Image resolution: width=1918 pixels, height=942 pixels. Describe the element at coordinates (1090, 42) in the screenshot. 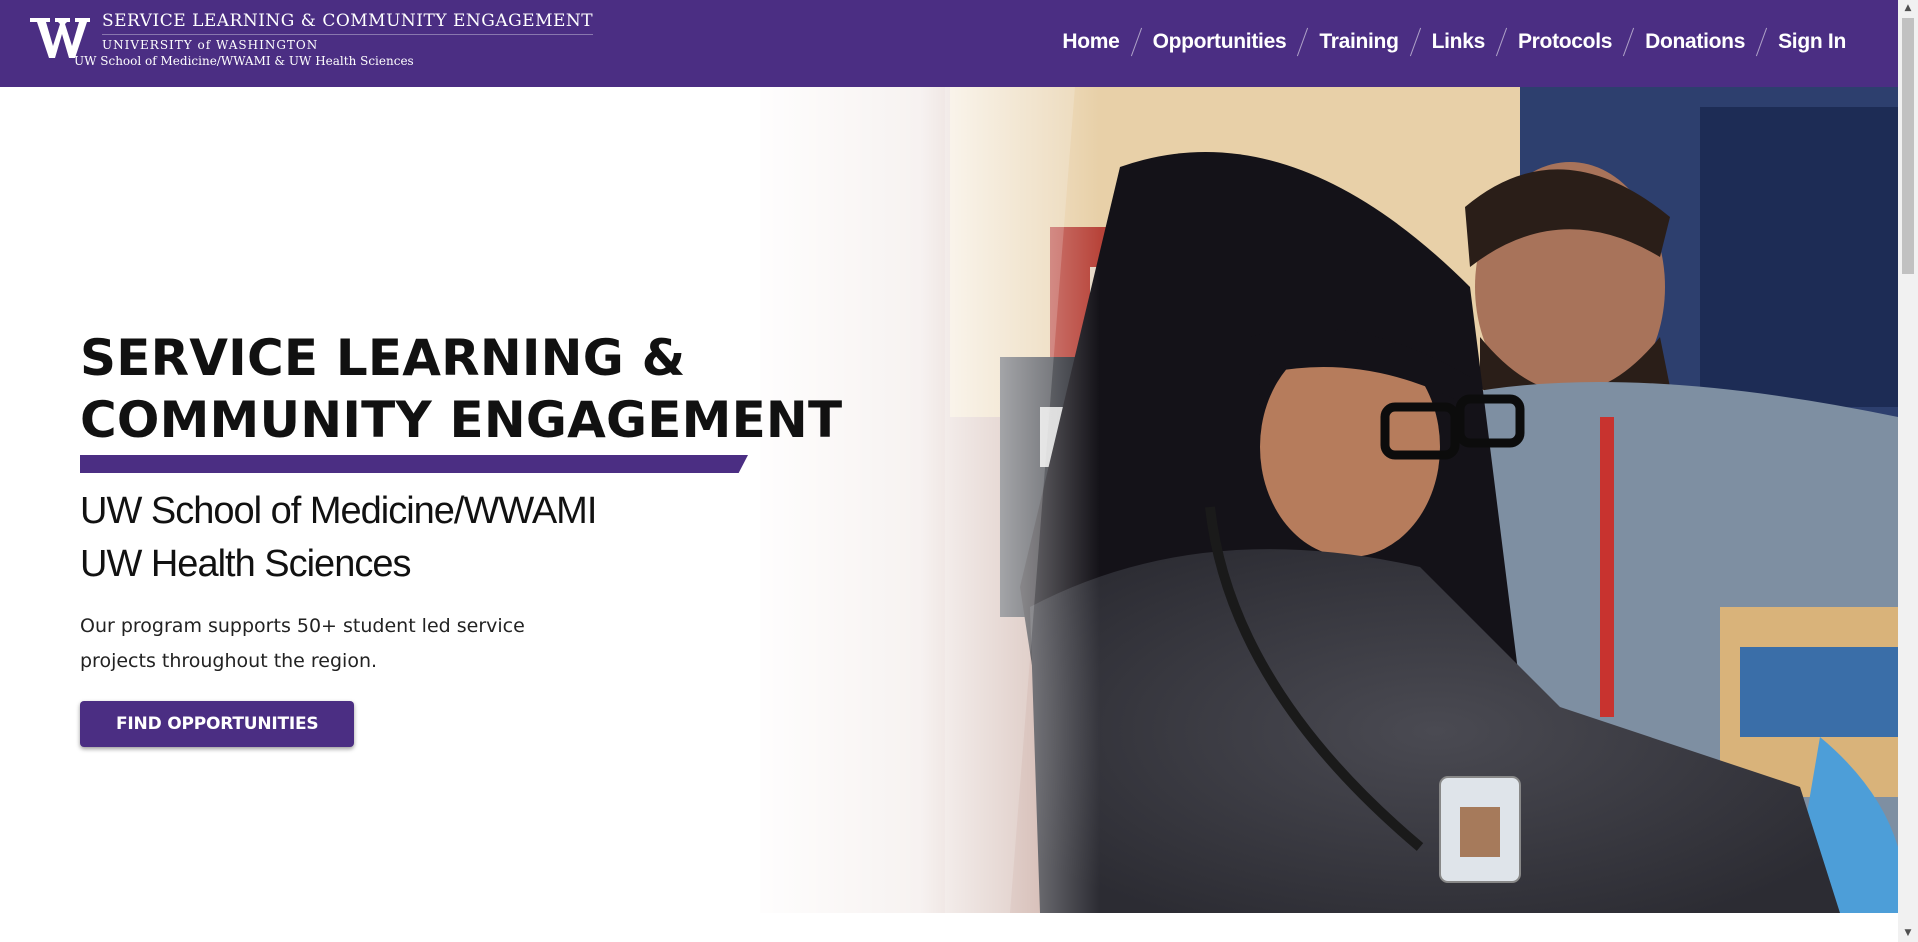

I see `nav-home: Home` at that location.